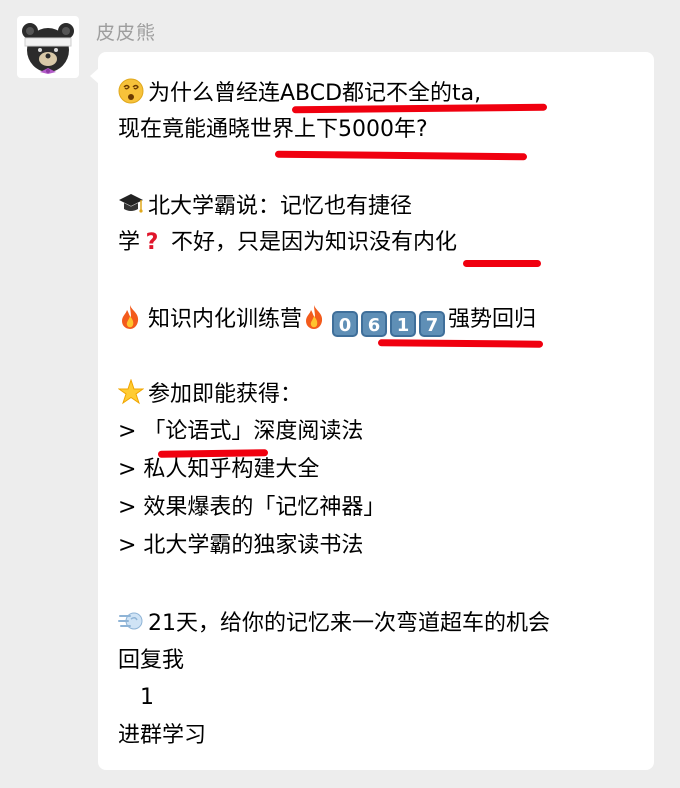 This screenshot has width=680, height=788. Describe the element at coordinates (241, 431) in the screenshot. I see `bullet-item-1: > 「论语式」深度阅读法` at that location.